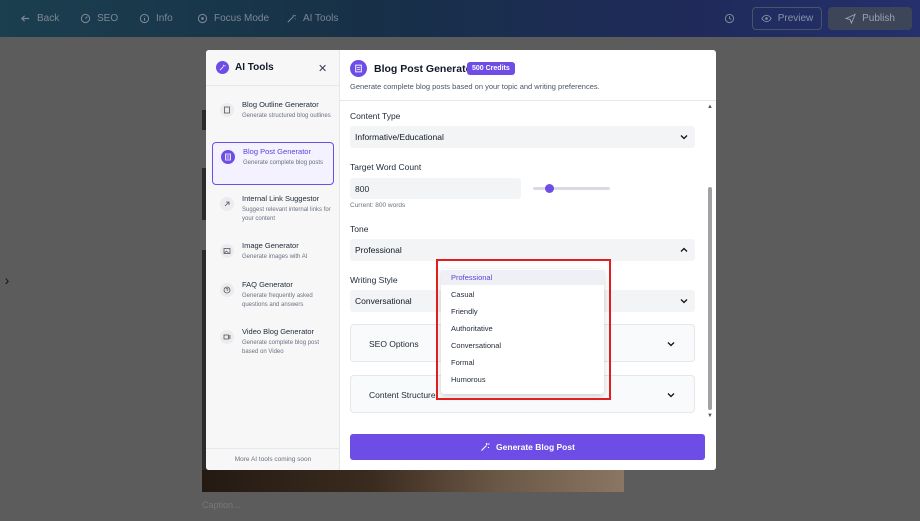  Describe the element at coordinates (394, 344) in the screenshot. I see `seo-options-label: SEO Options` at that location.